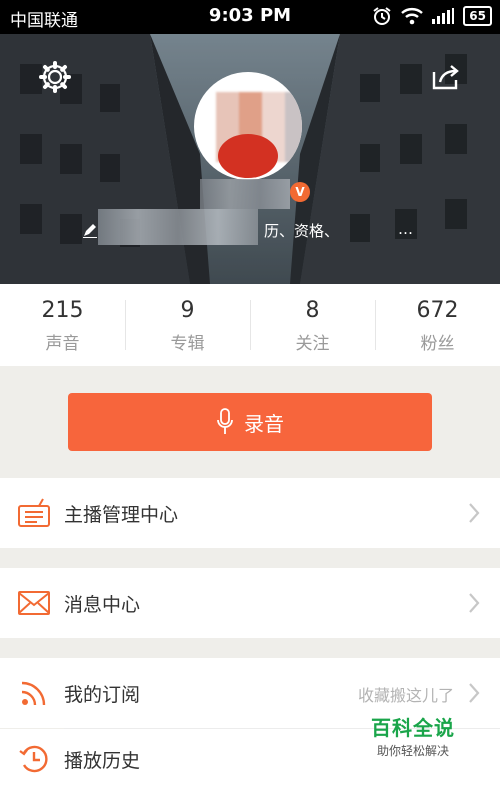 The height and width of the screenshot is (789, 500). Describe the element at coordinates (187, 310) in the screenshot. I see `stat-value: 9` at that location.